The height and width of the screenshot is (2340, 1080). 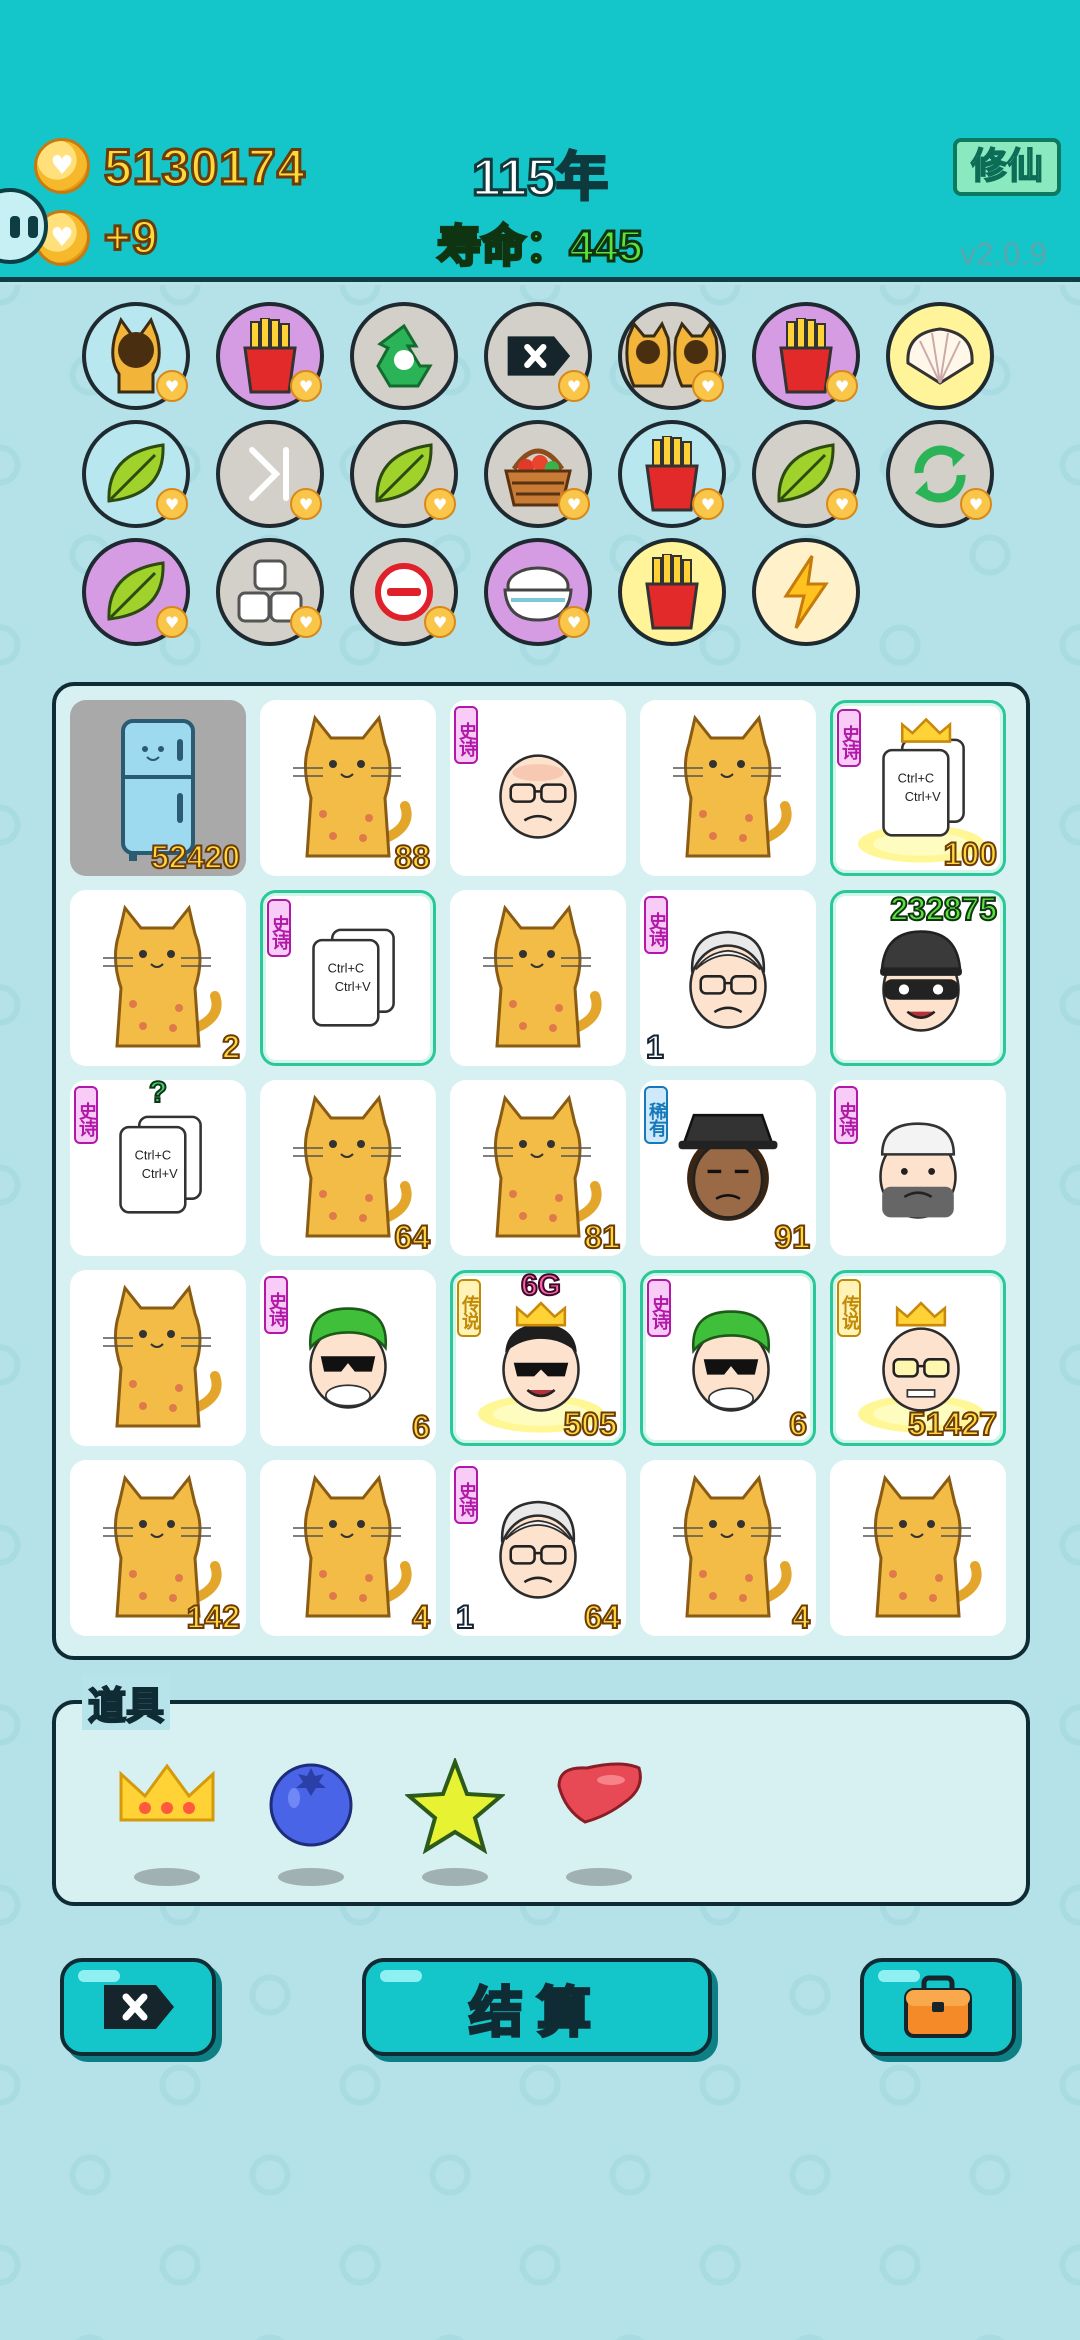 What do you see at coordinates (590, 1424) in the screenshot?
I see `cell-count: 505` at bounding box center [590, 1424].